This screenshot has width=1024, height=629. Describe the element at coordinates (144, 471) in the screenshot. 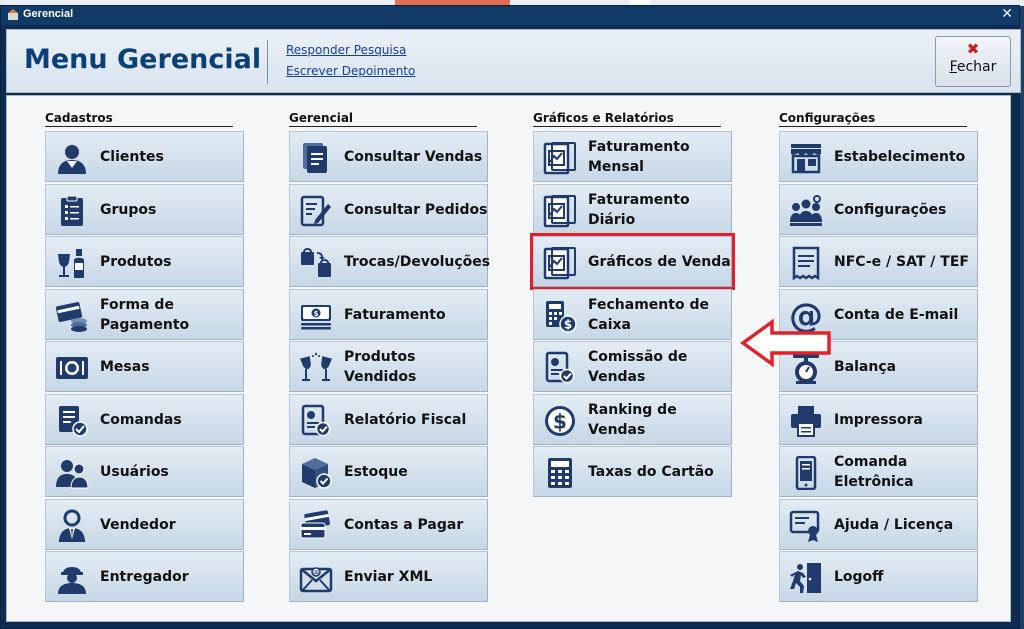

I see `menu-button-usuarios: Usuários` at that location.